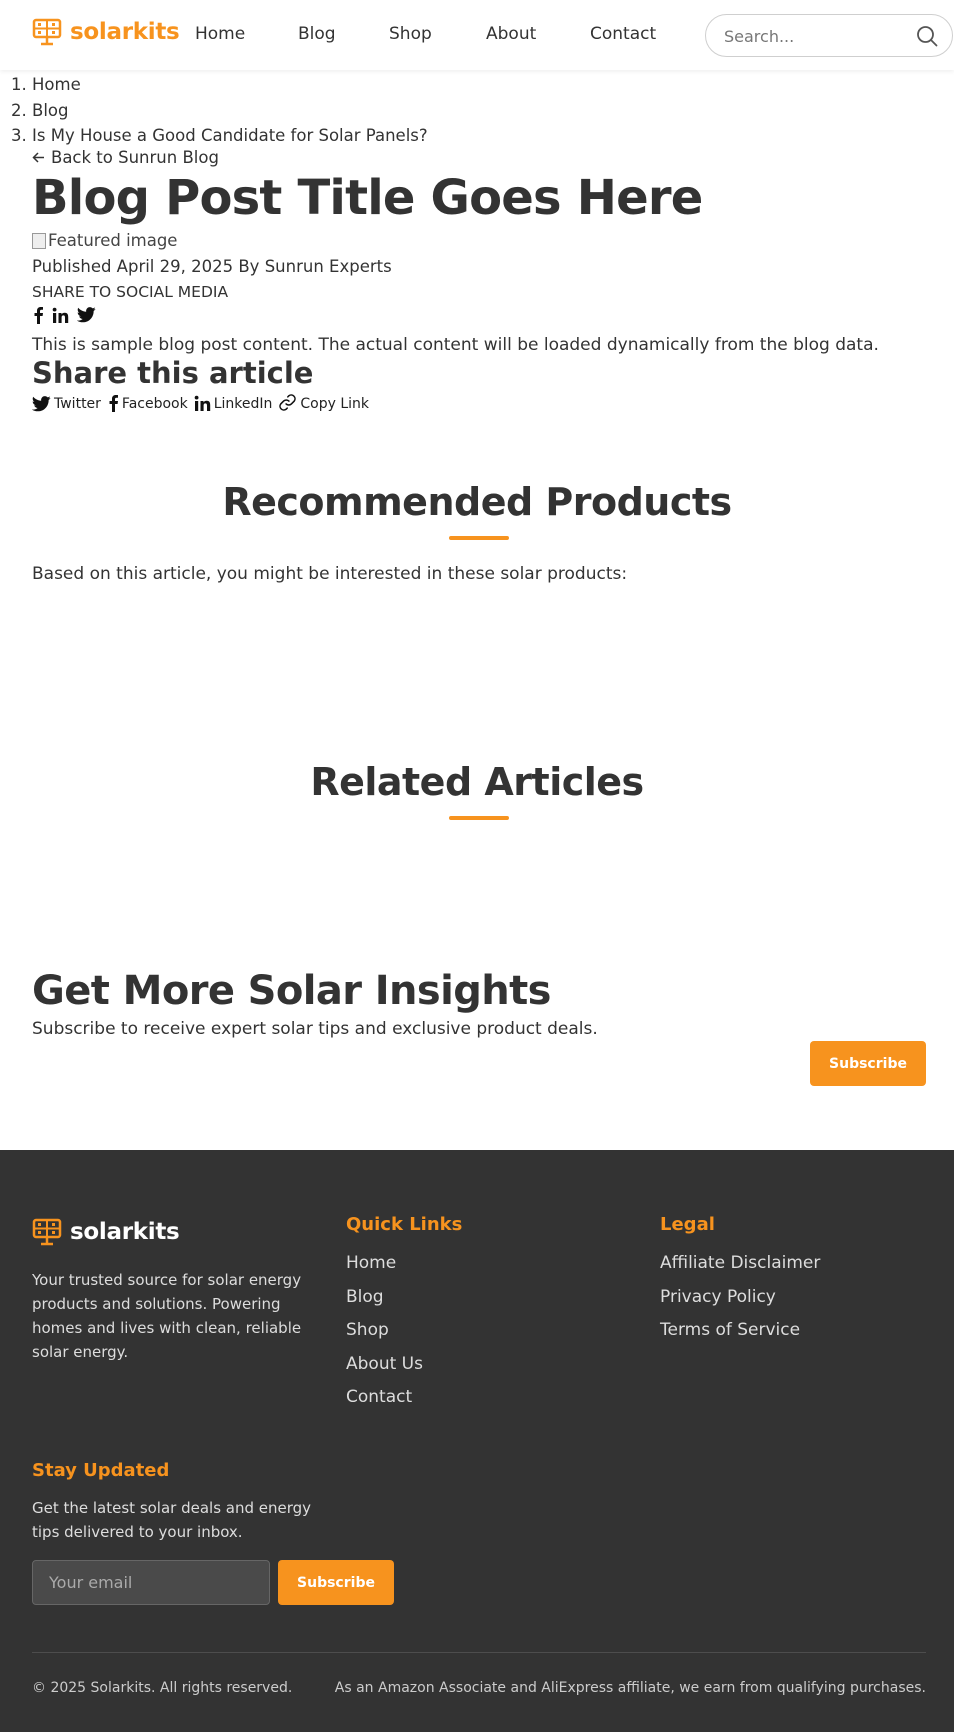  What do you see at coordinates (335, 404) in the screenshot?
I see `copy-link-label: Copy Link` at bounding box center [335, 404].